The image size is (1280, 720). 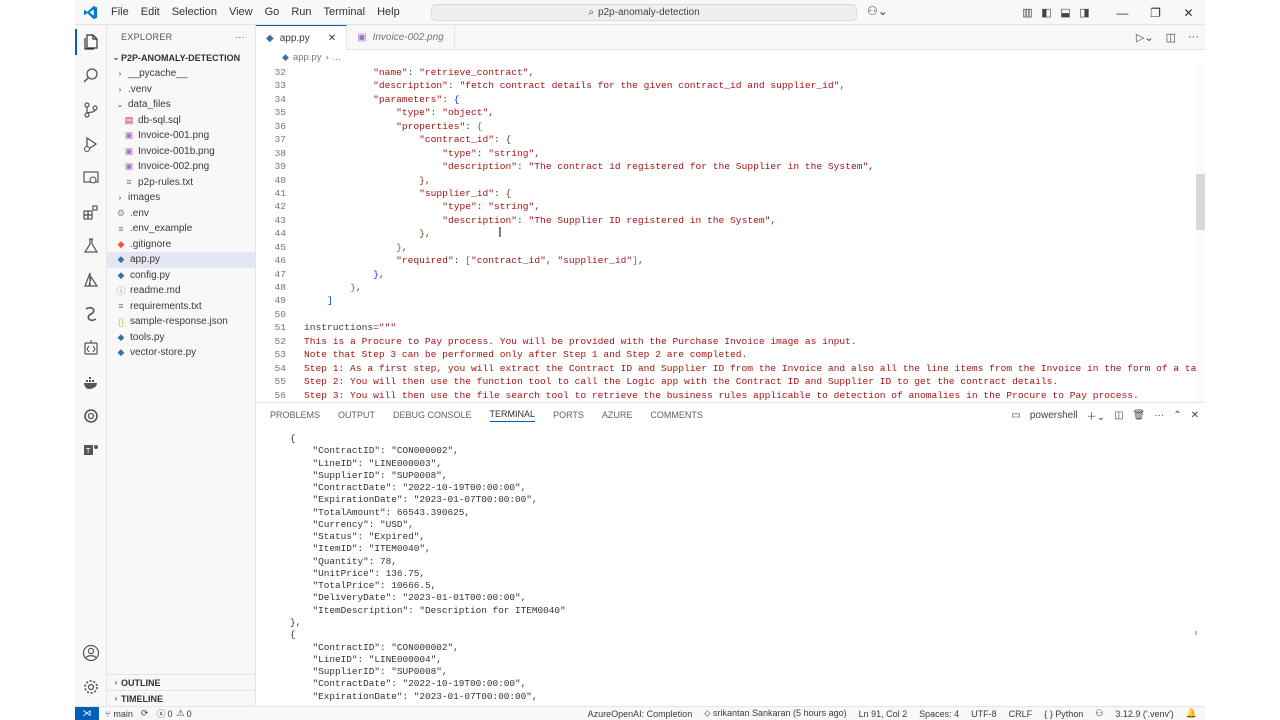 What do you see at coordinates (181, 74) in the screenshot?
I see `tree-item: › __pycache__` at bounding box center [181, 74].